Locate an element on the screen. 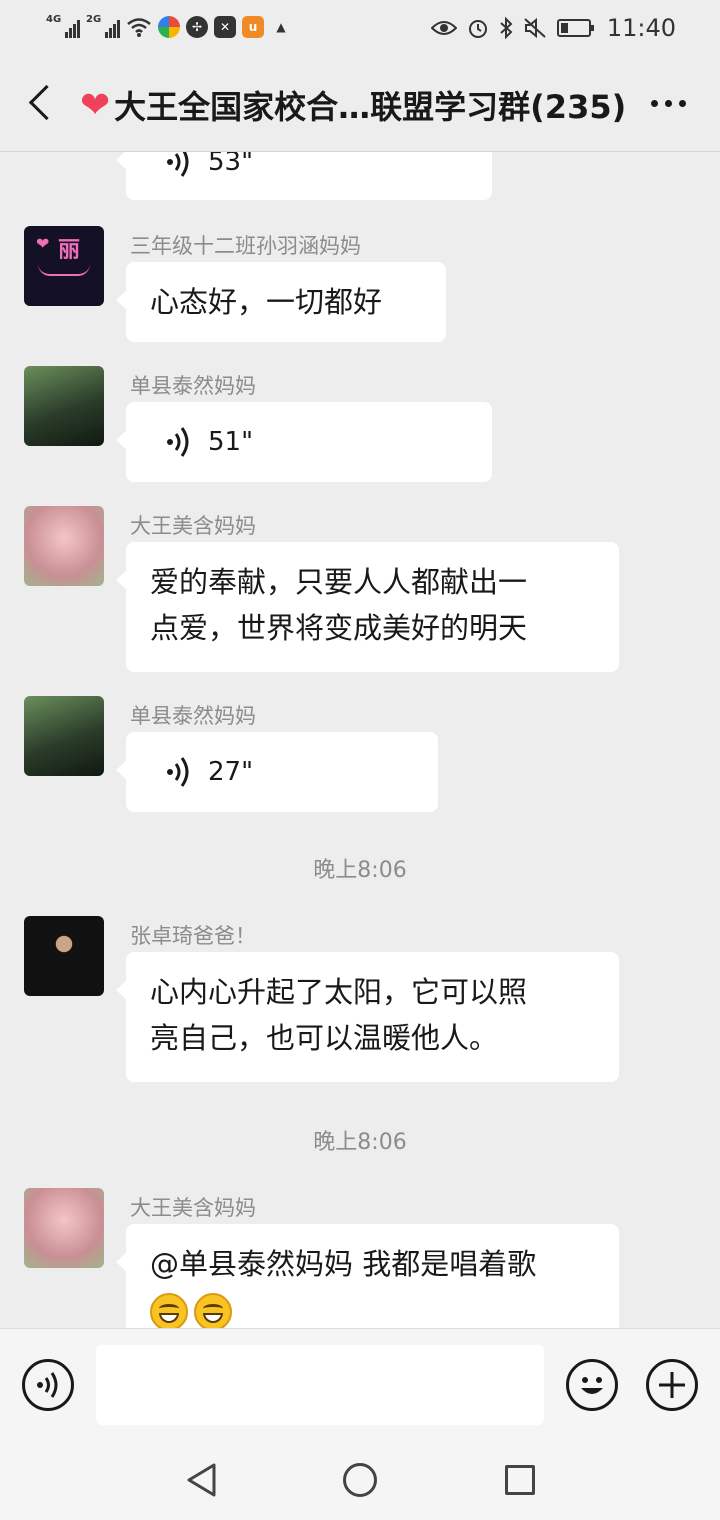 The height and width of the screenshot is (1520, 720). voice-duration: 27" is located at coordinates (231, 772).